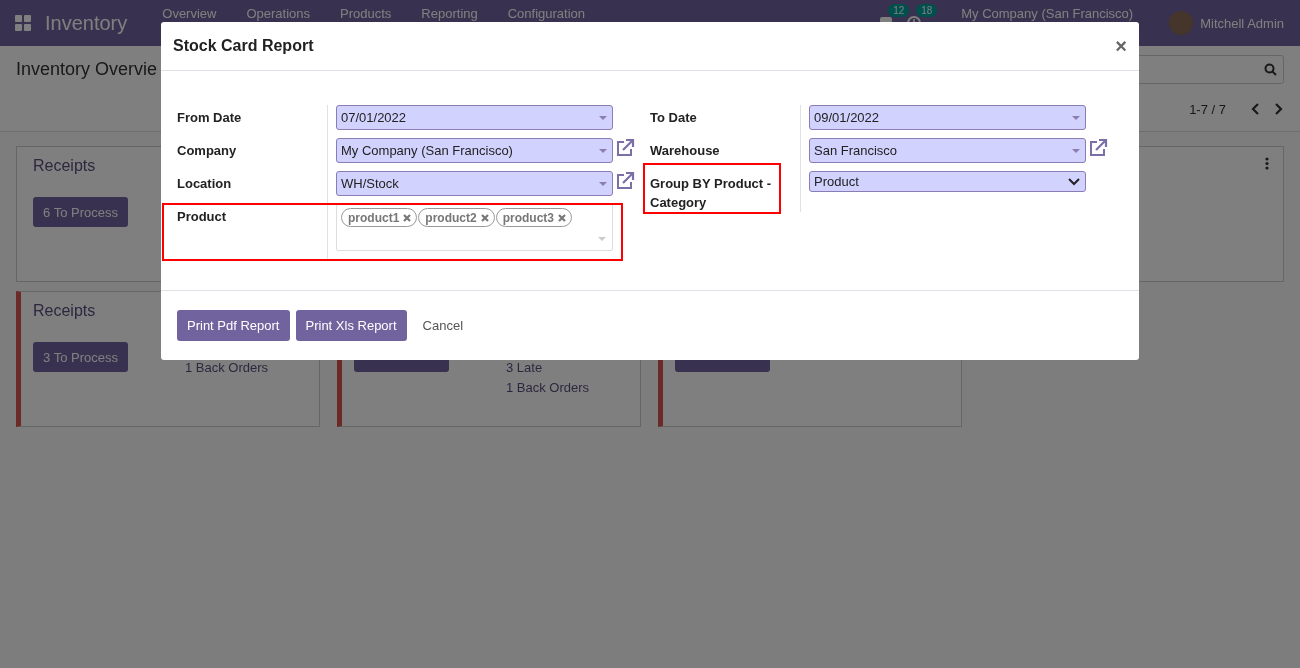  What do you see at coordinates (947, 117) in the screenshot?
I see `date-field: 09/01/2022` at bounding box center [947, 117].